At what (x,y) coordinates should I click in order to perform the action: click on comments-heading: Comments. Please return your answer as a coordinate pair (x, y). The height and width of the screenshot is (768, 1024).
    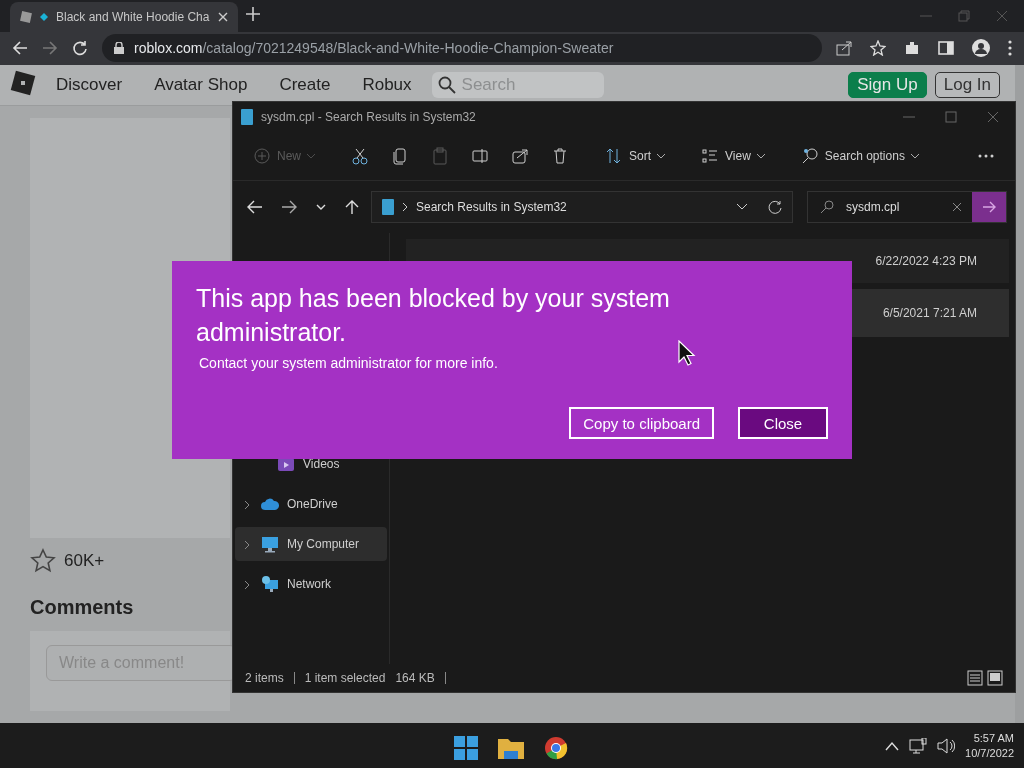
    Looking at the image, I should click on (82, 608).